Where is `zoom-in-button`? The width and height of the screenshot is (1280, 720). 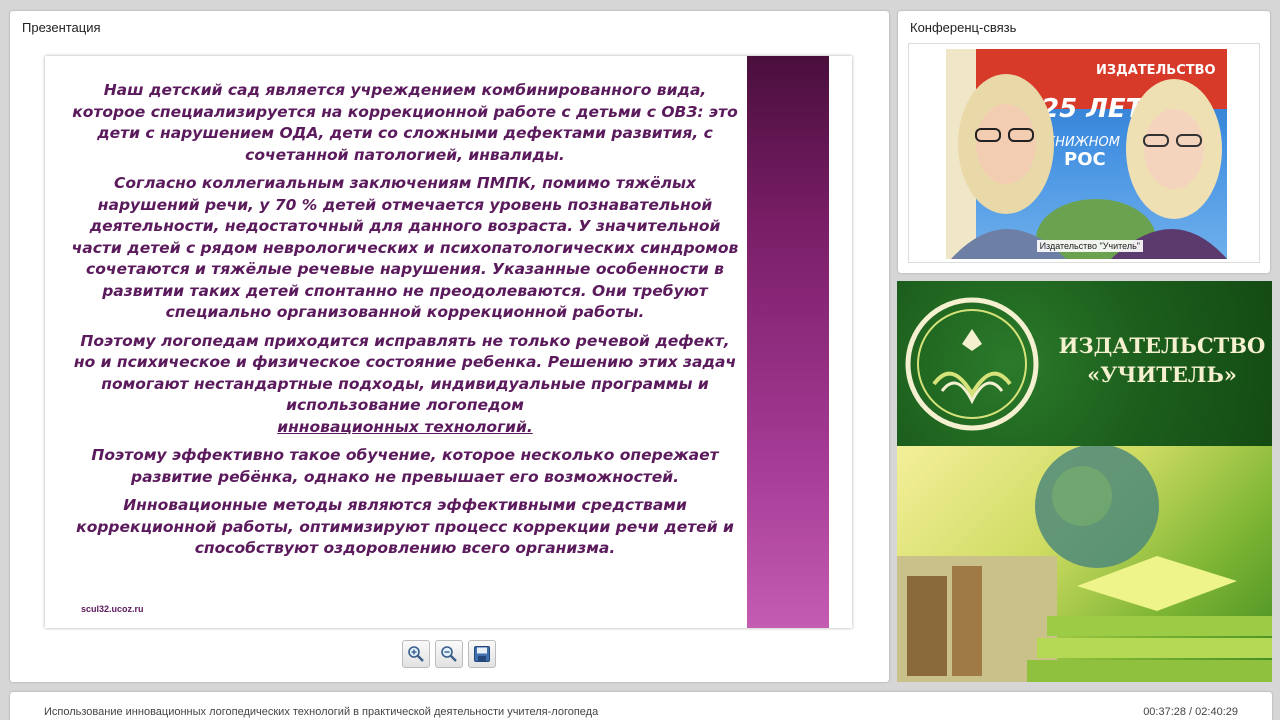
zoom-in-button is located at coordinates (416, 654).